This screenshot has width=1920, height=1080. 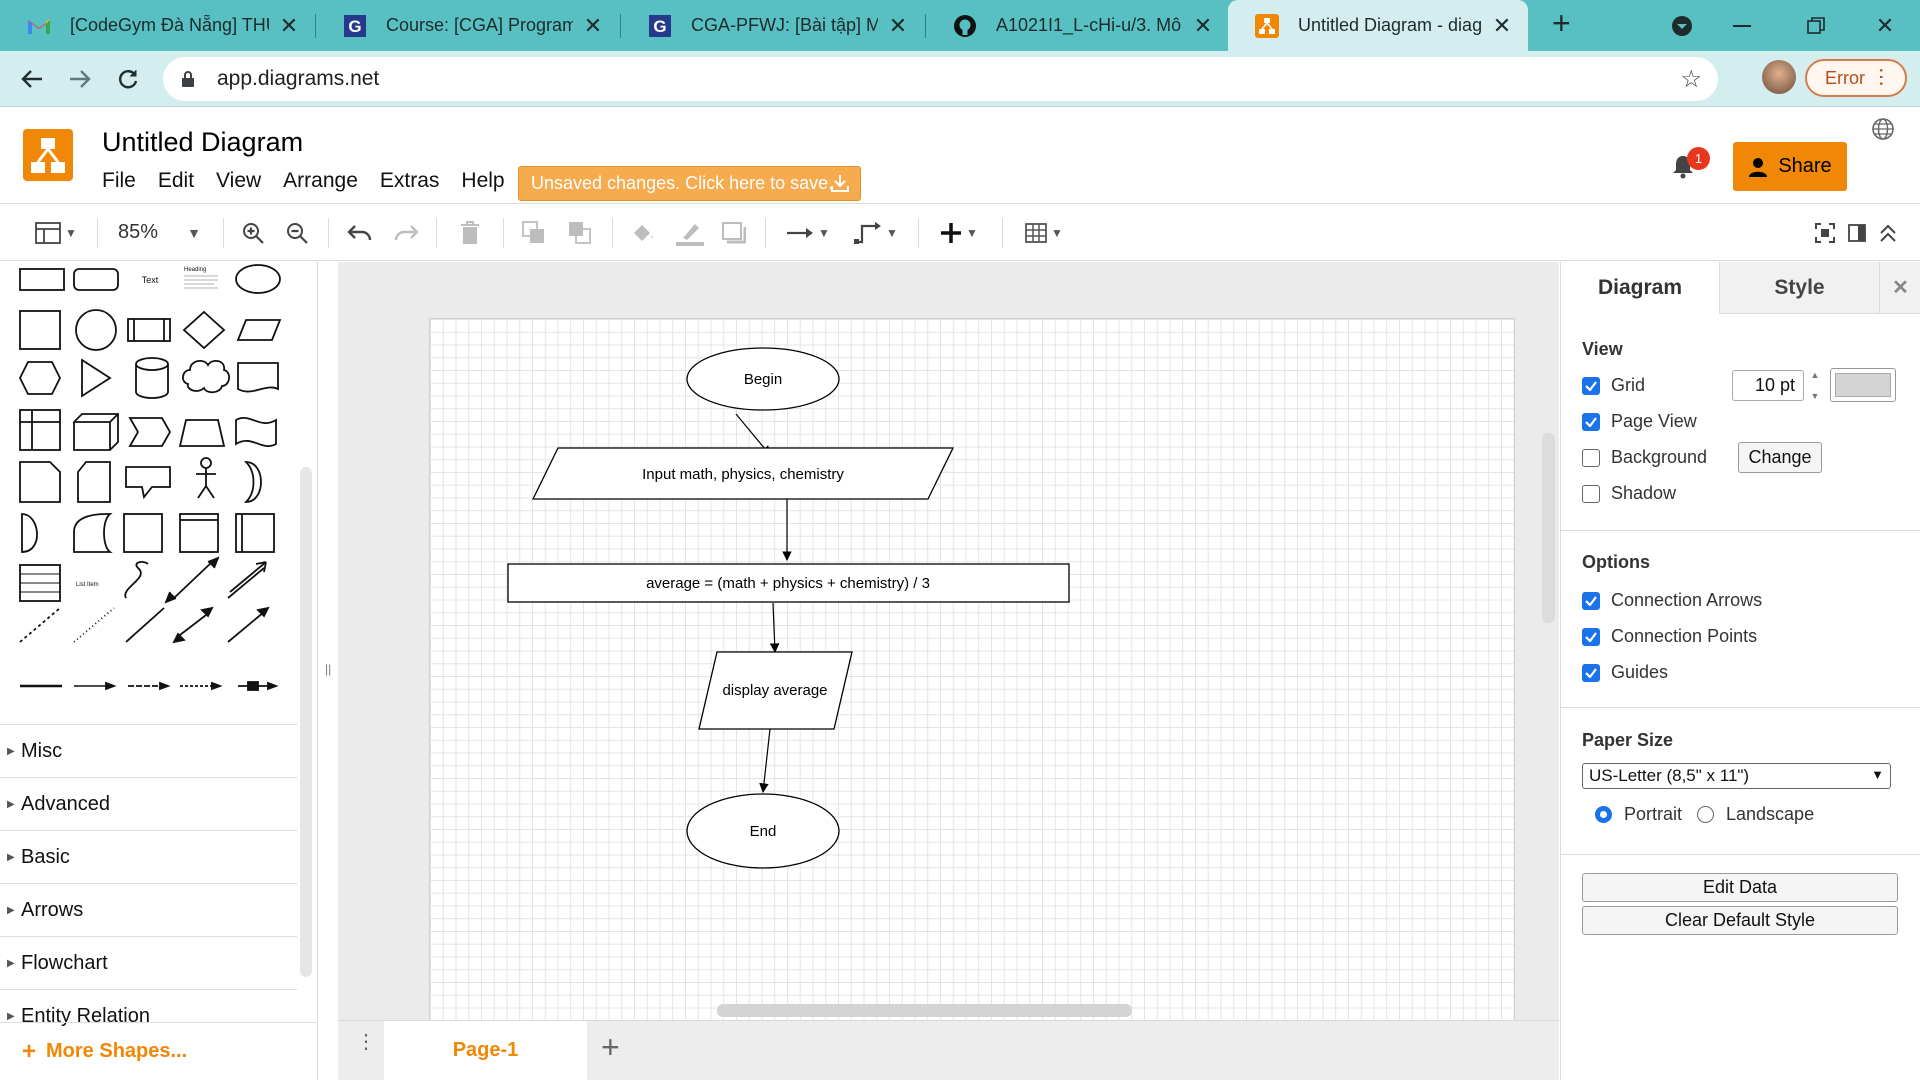 What do you see at coordinates (1755, 814) in the screenshot?
I see `landscape-option: Landscape` at bounding box center [1755, 814].